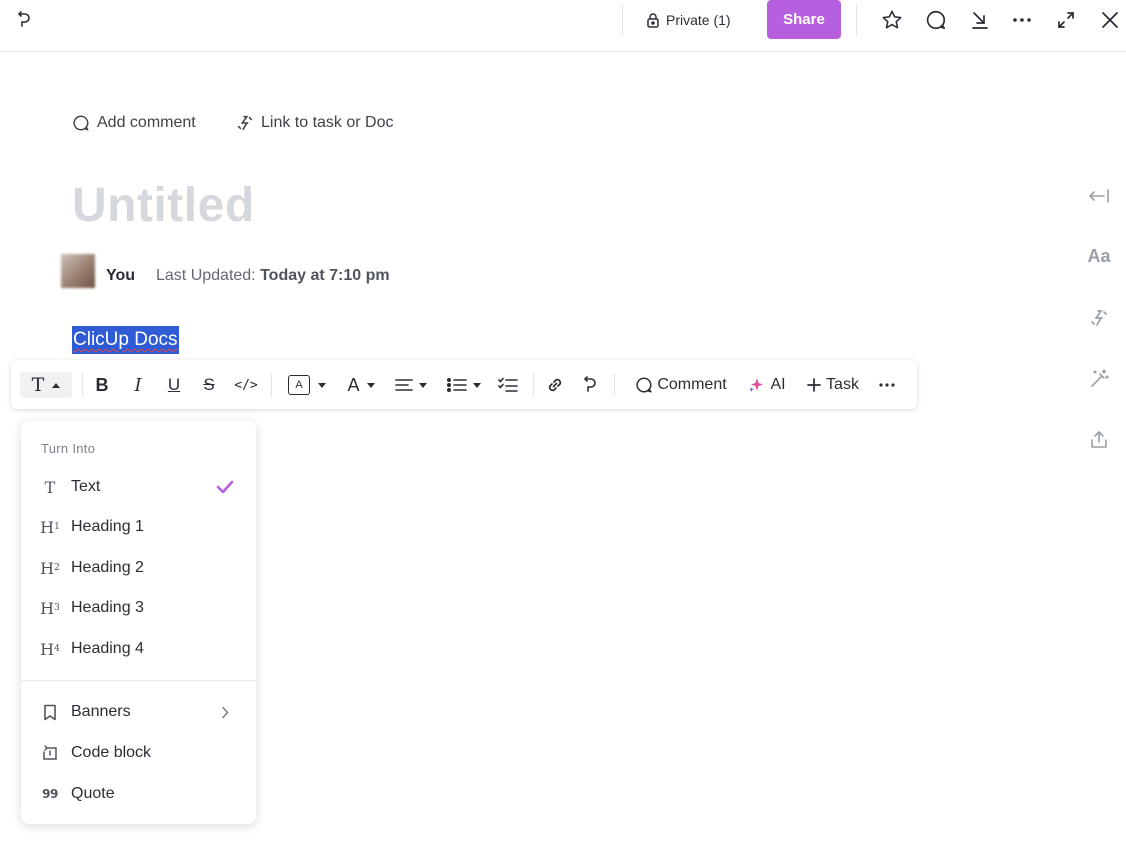 The image size is (1126, 842). Describe the element at coordinates (50, 712) in the screenshot. I see `bookmark-icon` at that location.